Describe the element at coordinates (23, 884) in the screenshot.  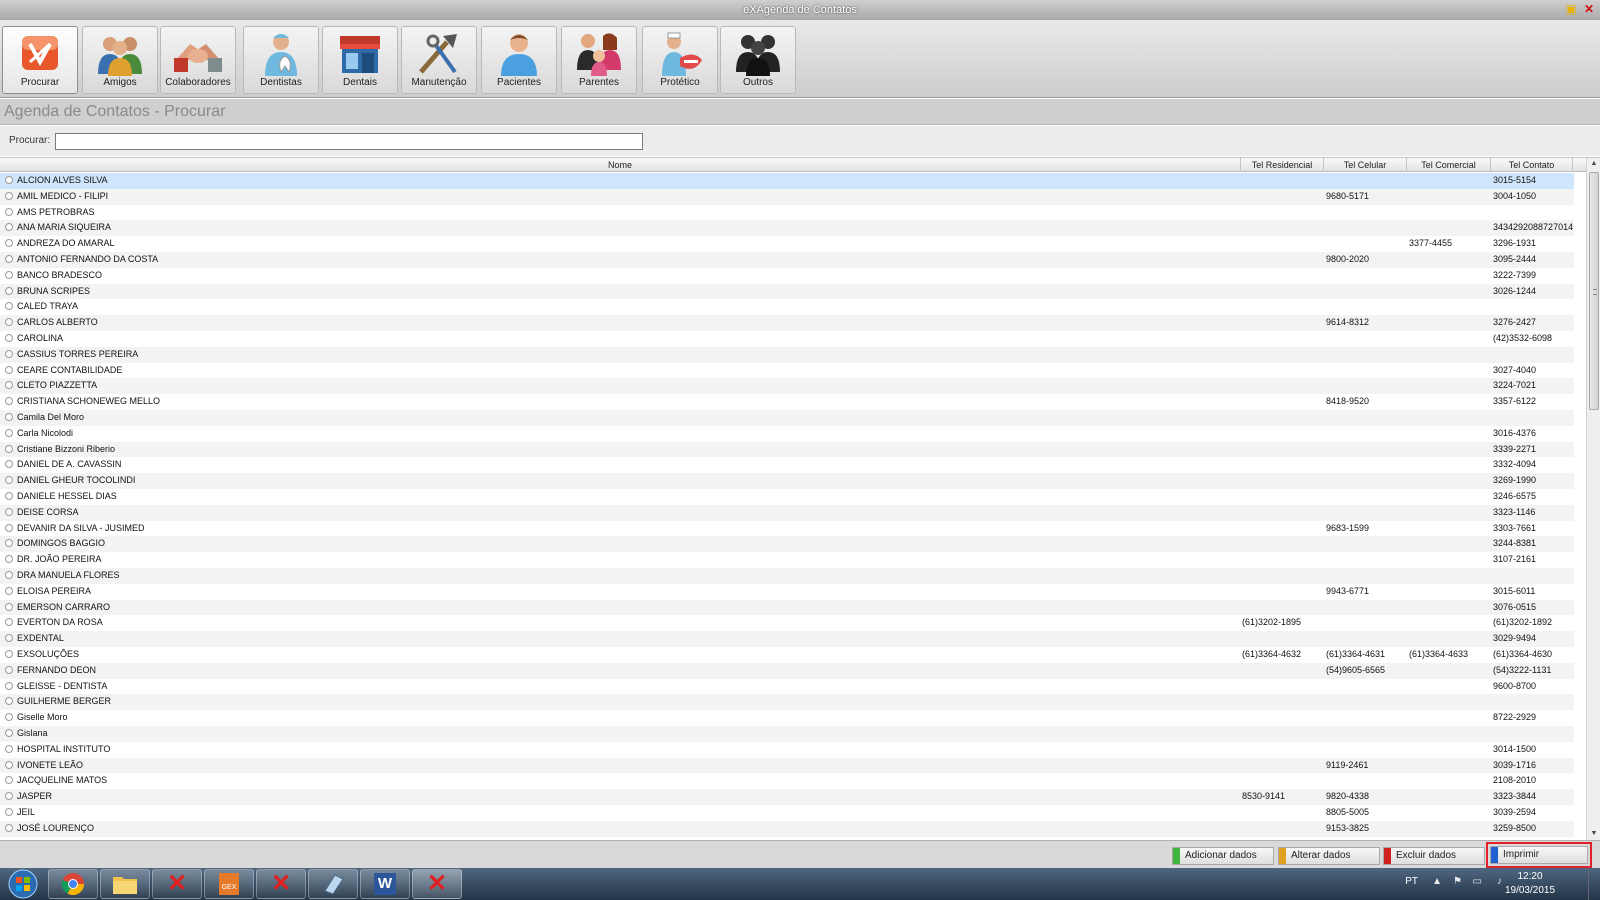
I see `start-button-icon` at that location.